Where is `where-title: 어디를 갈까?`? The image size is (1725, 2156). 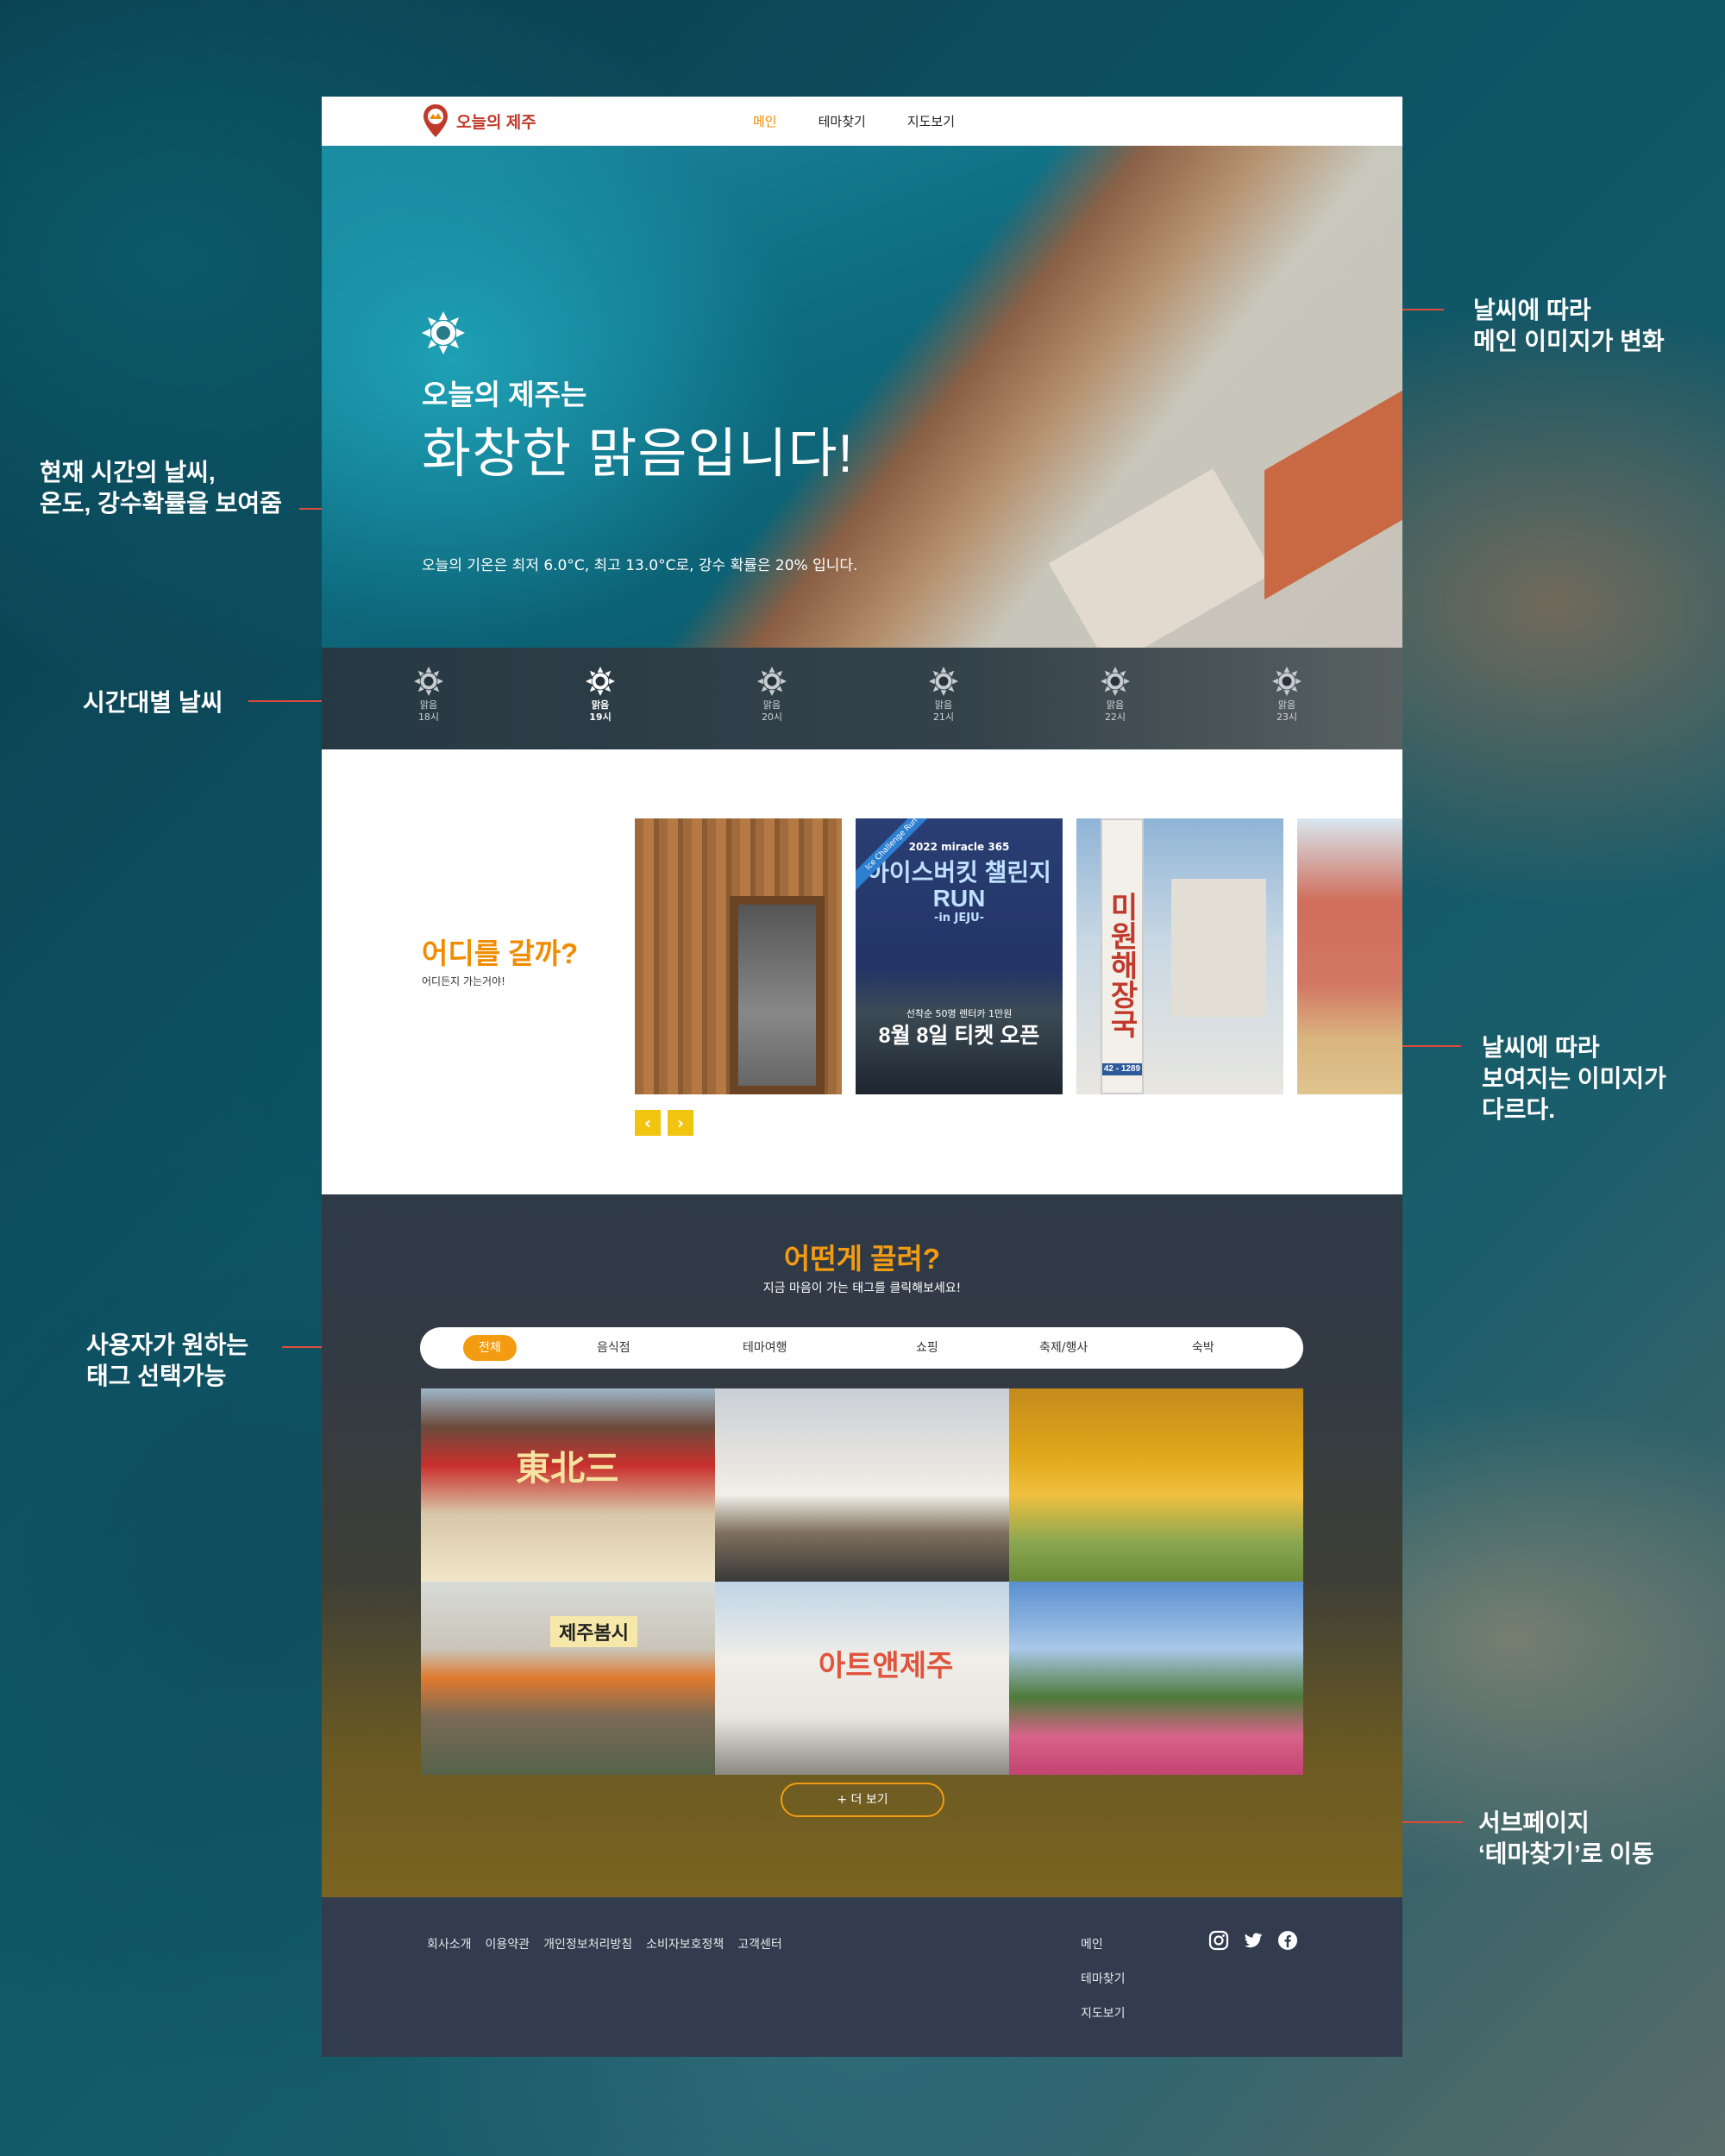 where-title: 어디를 갈까? is located at coordinates (500, 953).